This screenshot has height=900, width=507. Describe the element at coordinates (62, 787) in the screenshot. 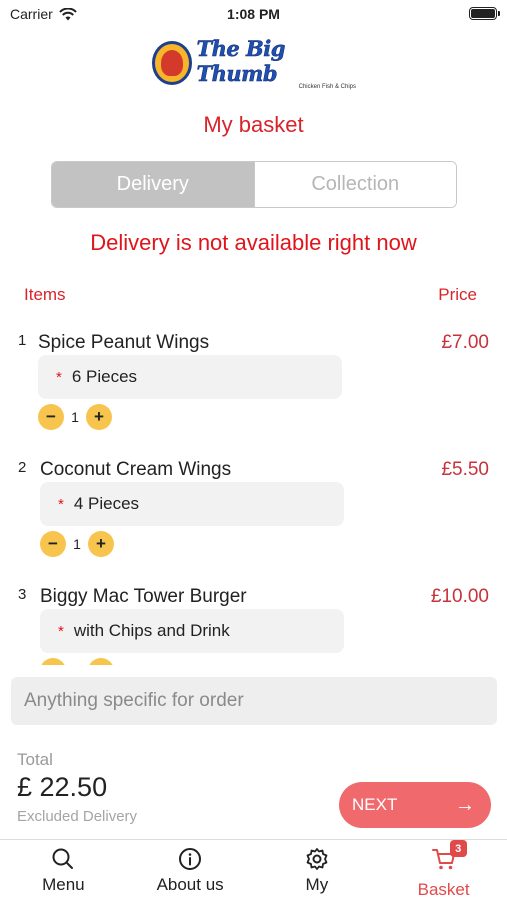

I see `total-value: £ 22.50` at that location.